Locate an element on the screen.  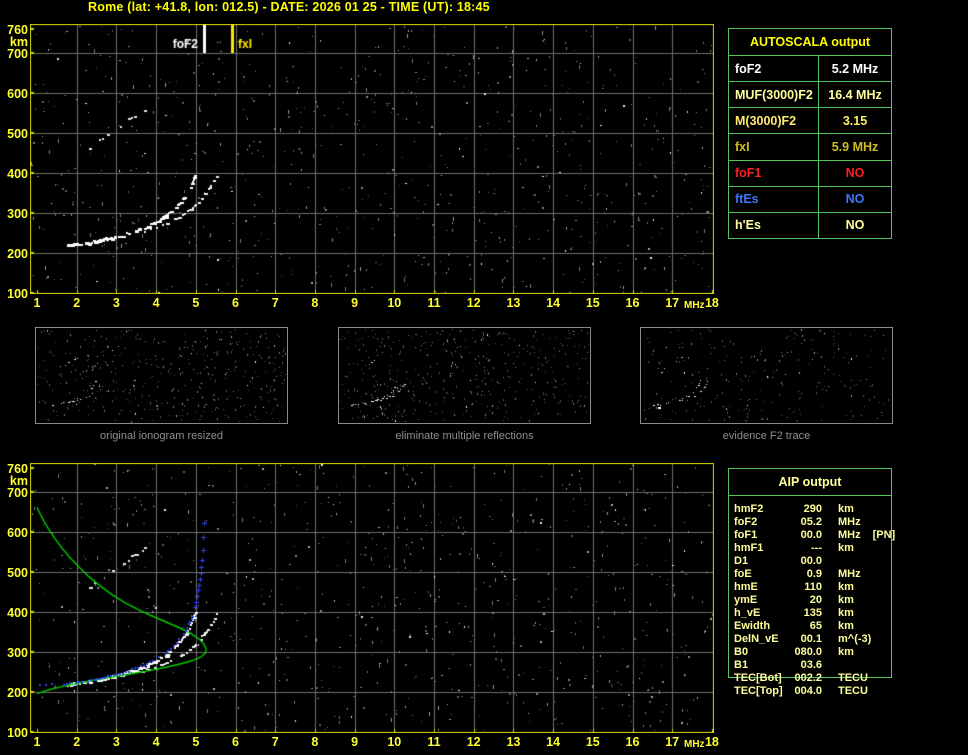
aip-row: hmF1 --- km is located at coordinates (813, 548).